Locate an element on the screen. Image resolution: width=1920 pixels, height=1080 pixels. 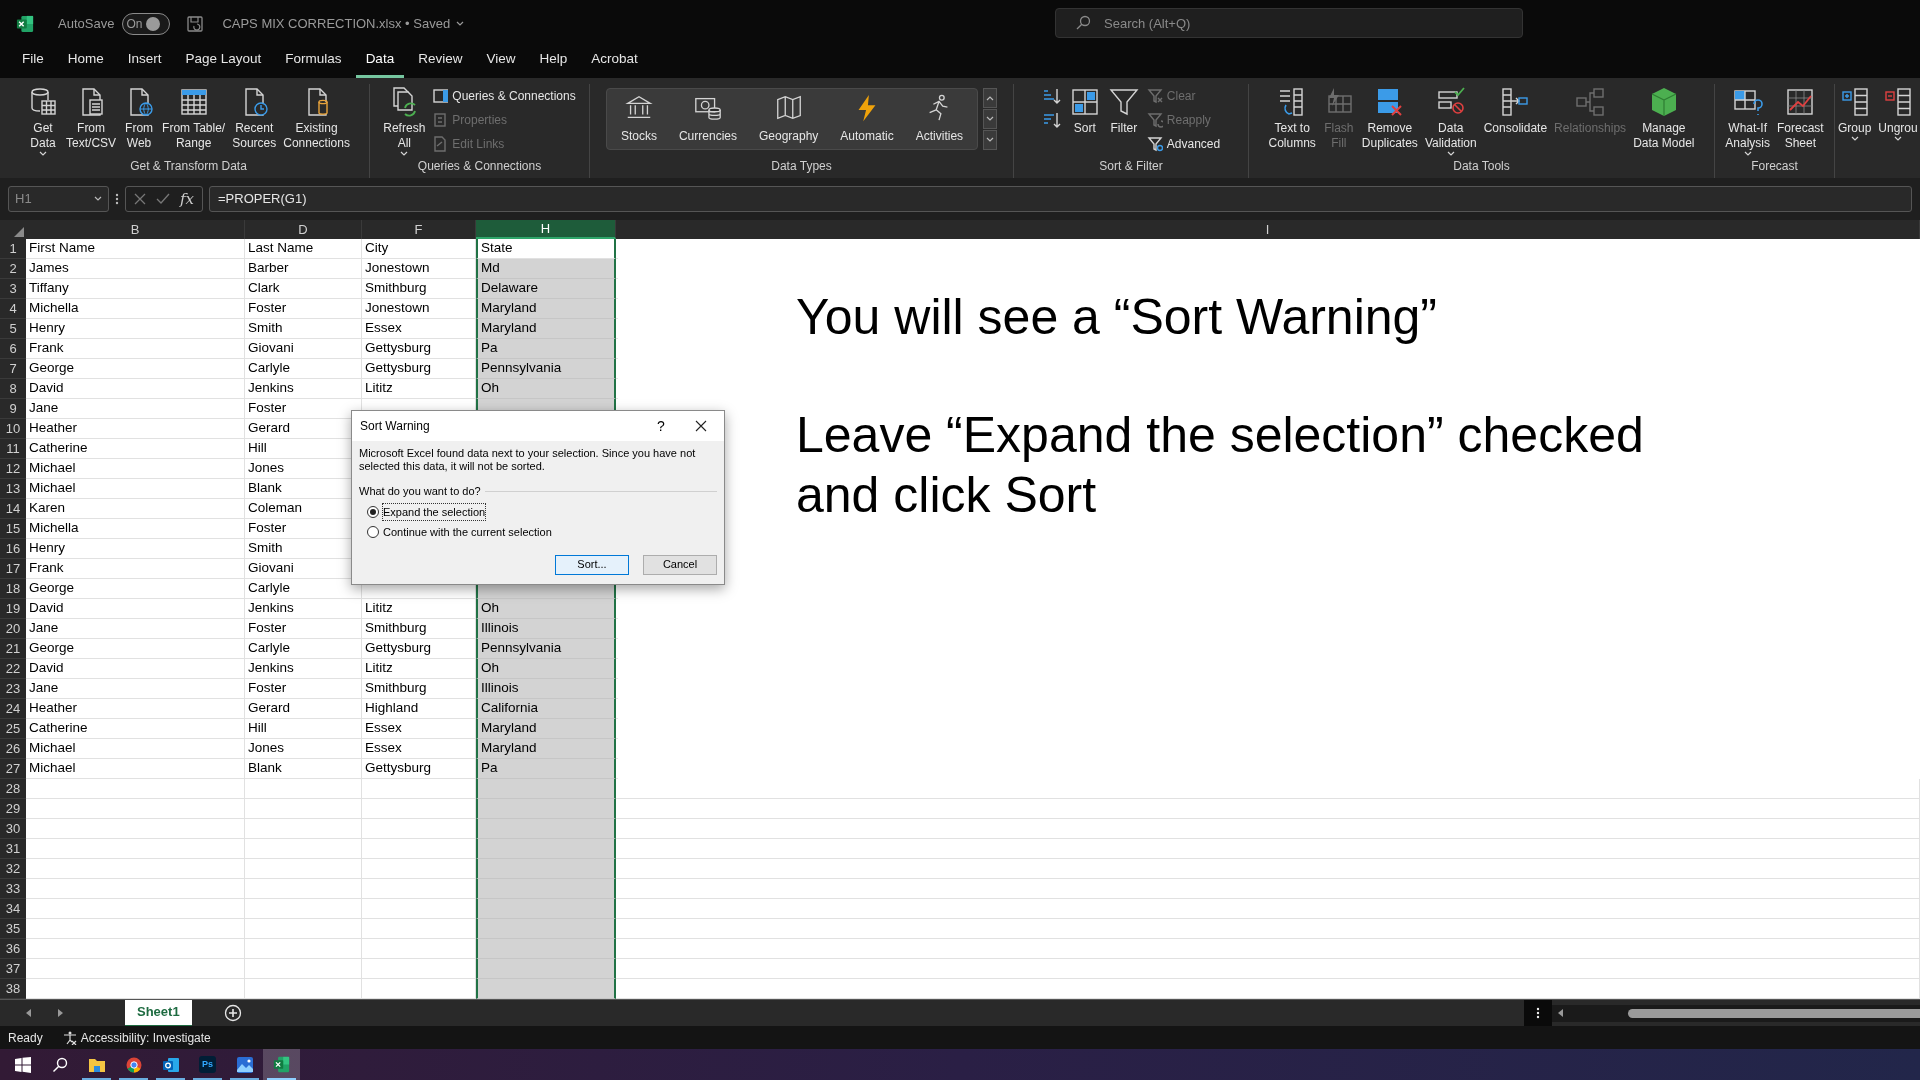
row-header: 9 is located at coordinates (13, 409).